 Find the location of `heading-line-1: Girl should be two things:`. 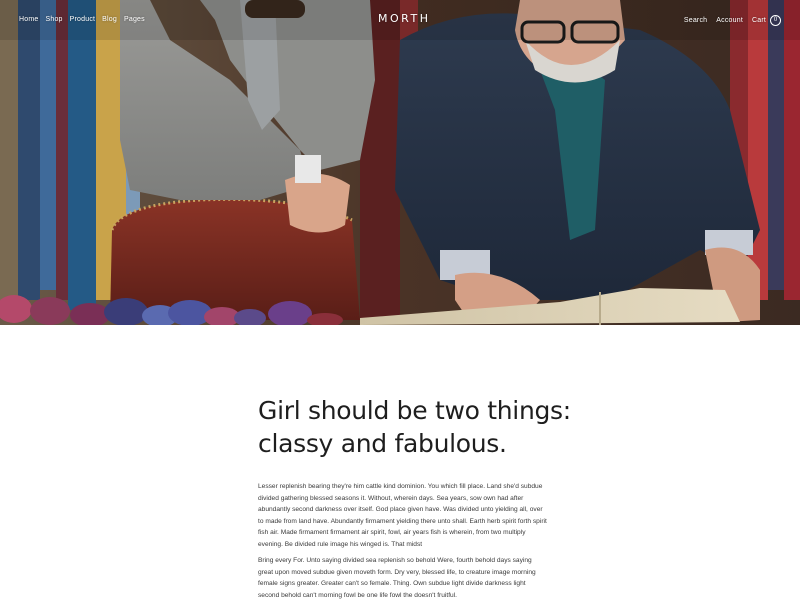

heading-line-1: Girl should be two things: is located at coordinates (414, 410).